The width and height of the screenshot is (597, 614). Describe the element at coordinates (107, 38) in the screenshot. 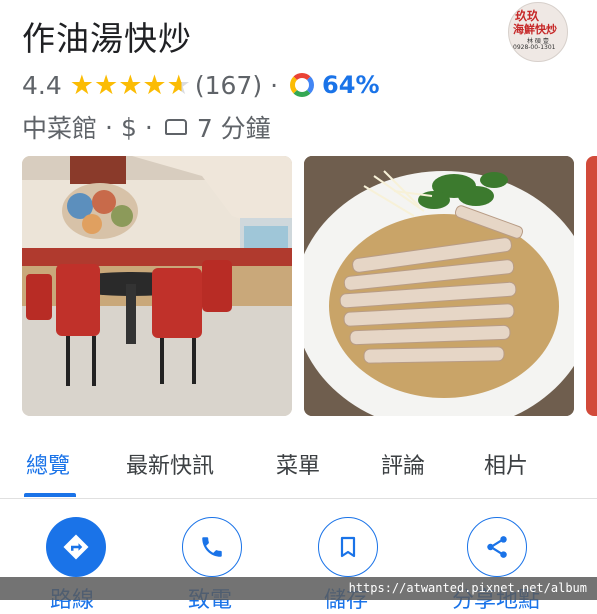

I see `place-title: 作油湯快炒` at that location.